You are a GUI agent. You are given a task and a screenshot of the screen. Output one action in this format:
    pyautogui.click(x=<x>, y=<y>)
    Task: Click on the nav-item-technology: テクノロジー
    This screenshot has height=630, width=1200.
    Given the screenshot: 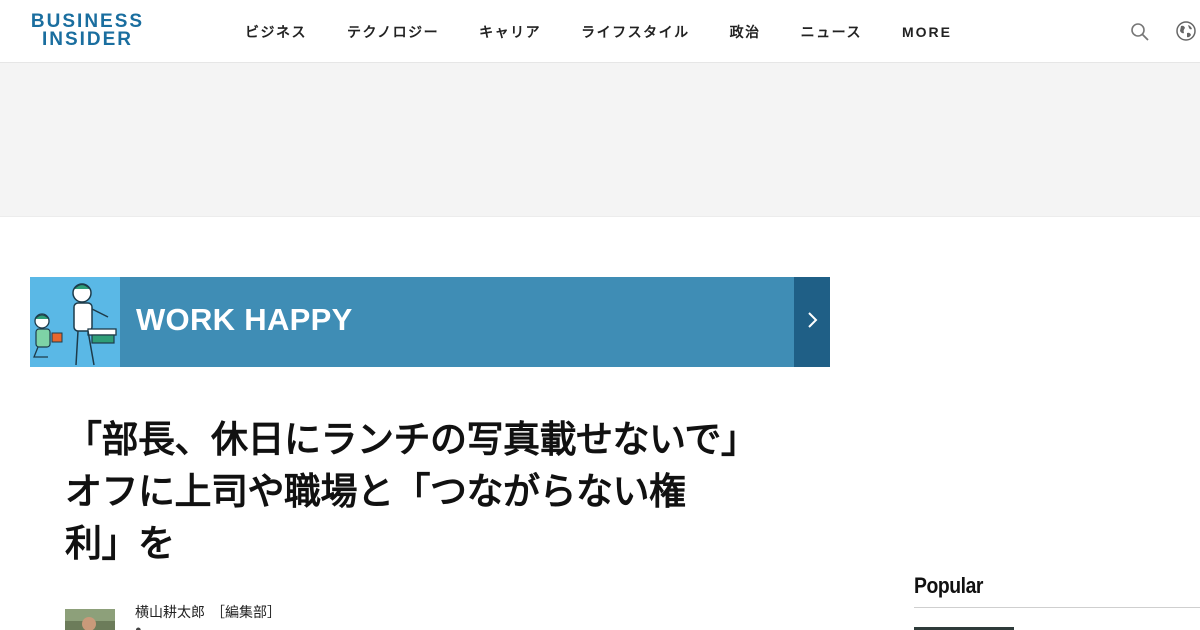 What is the action you would take?
    pyautogui.click(x=393, y=32)
    